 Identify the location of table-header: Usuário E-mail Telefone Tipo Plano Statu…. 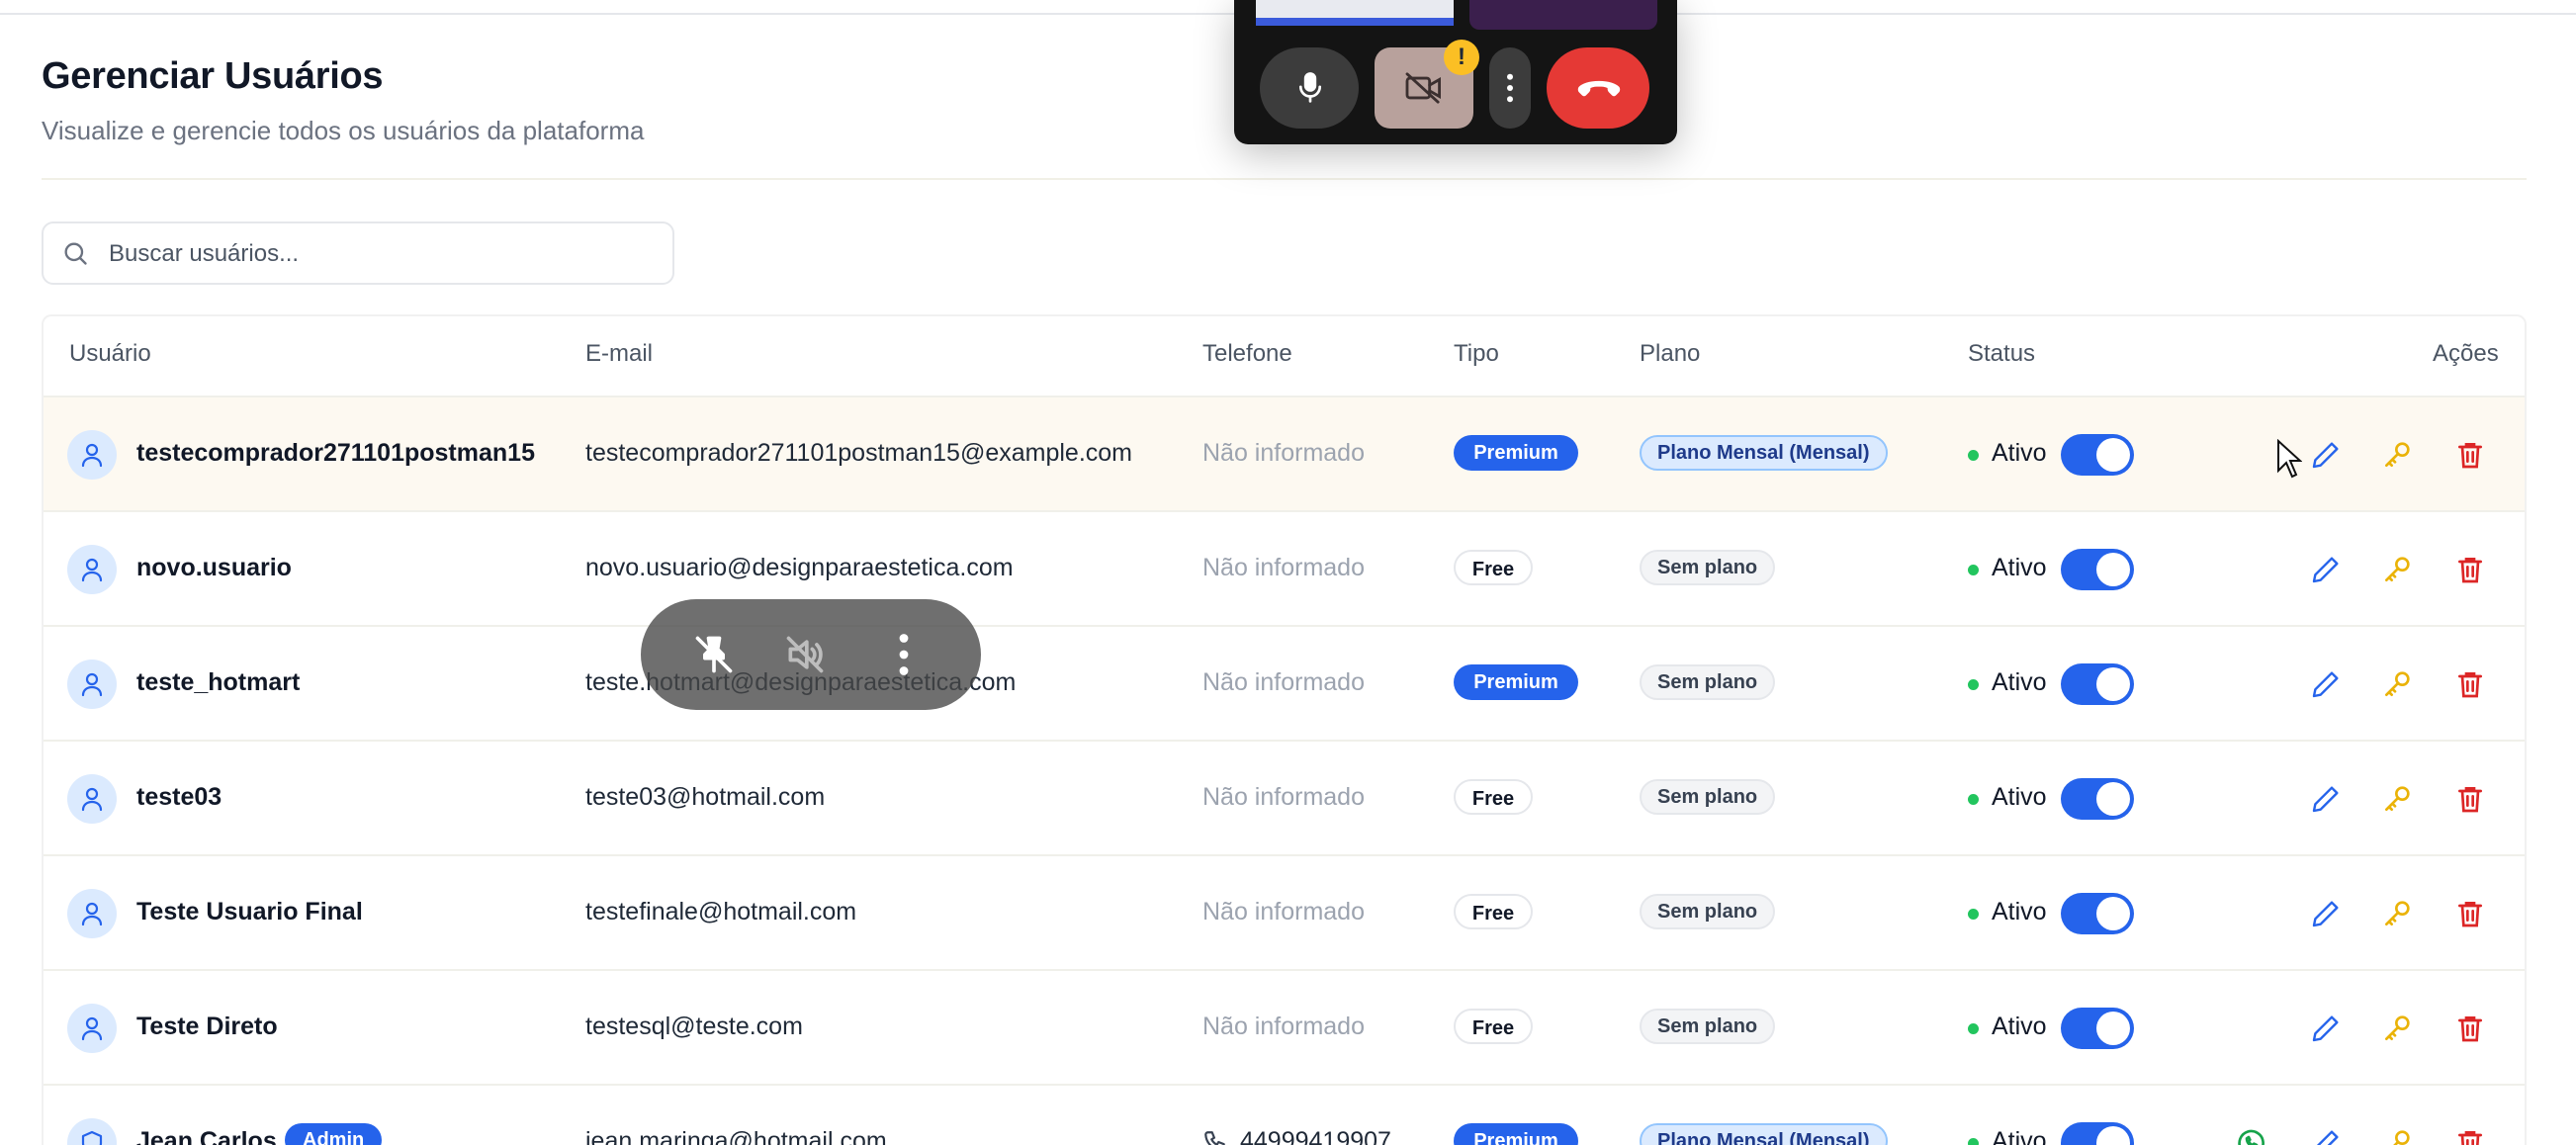
(1284, 356).